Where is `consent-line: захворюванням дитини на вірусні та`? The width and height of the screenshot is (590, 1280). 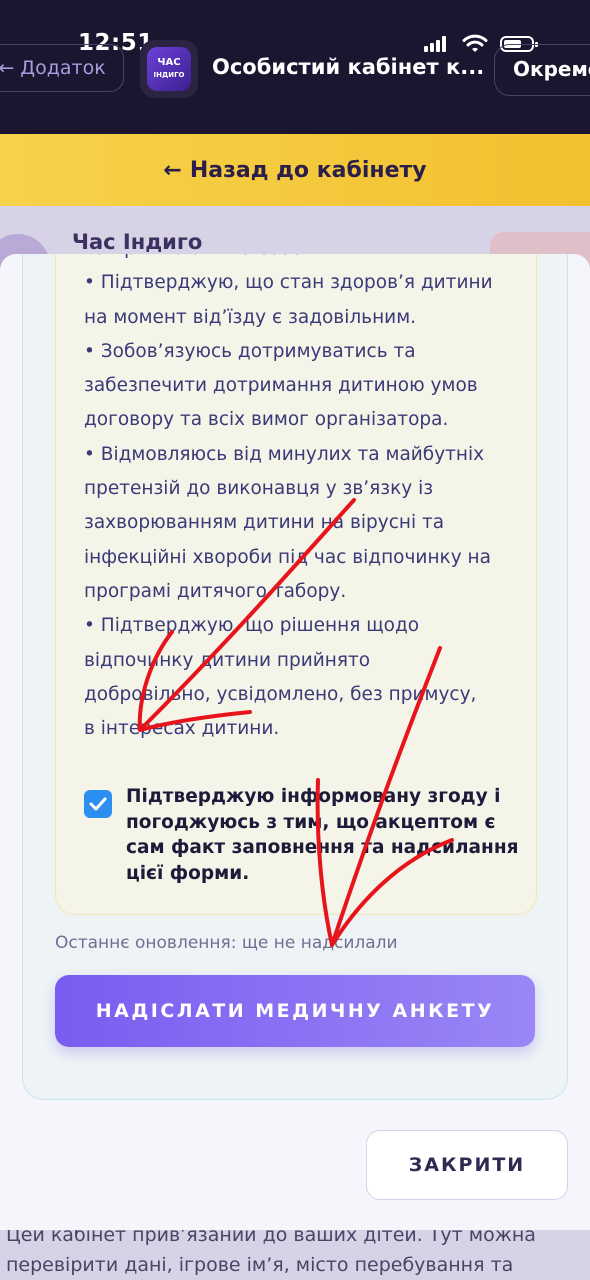
consent-line: захворюванням дитини на вірусні та is located at coordinates (264, 523).